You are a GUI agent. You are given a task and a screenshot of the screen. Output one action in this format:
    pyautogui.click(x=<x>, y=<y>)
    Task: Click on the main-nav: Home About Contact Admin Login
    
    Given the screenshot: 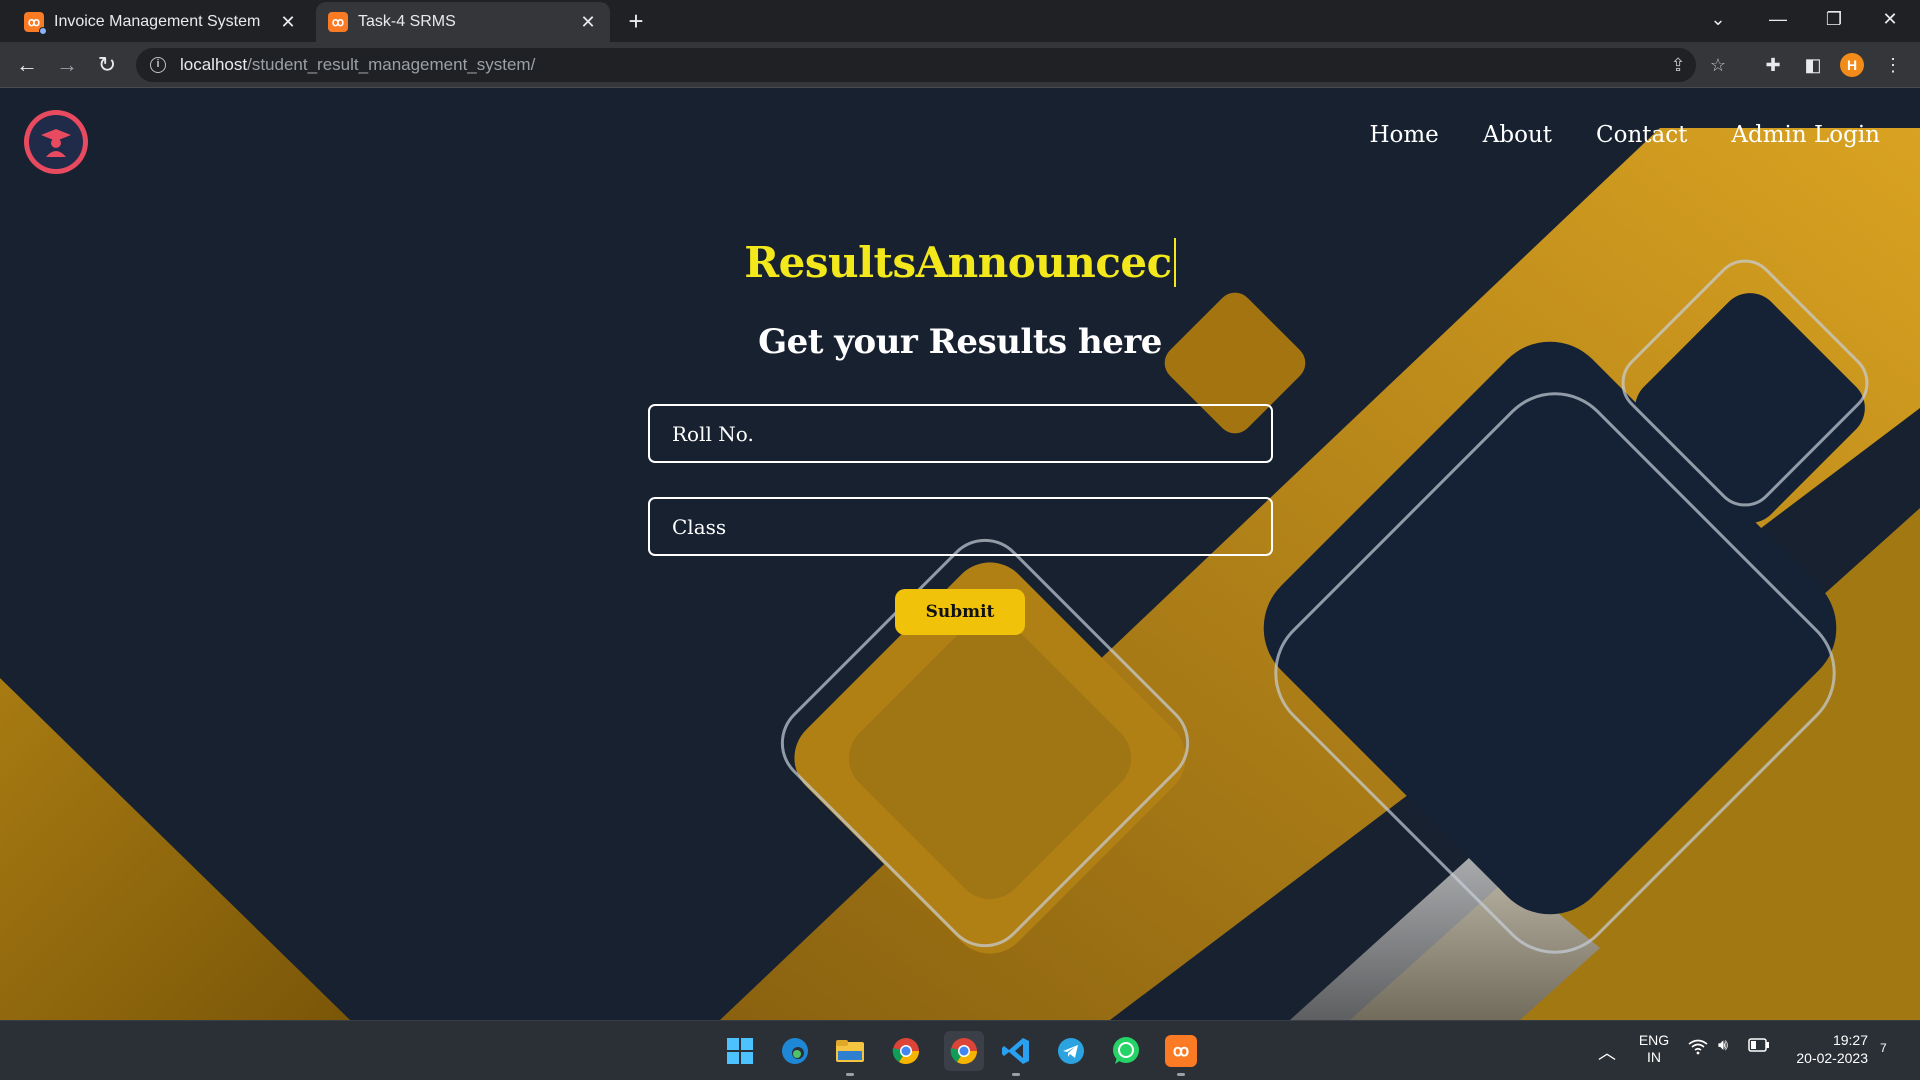 What is the action you would take?
    pyautogui.click(x=1624, y=135)
    